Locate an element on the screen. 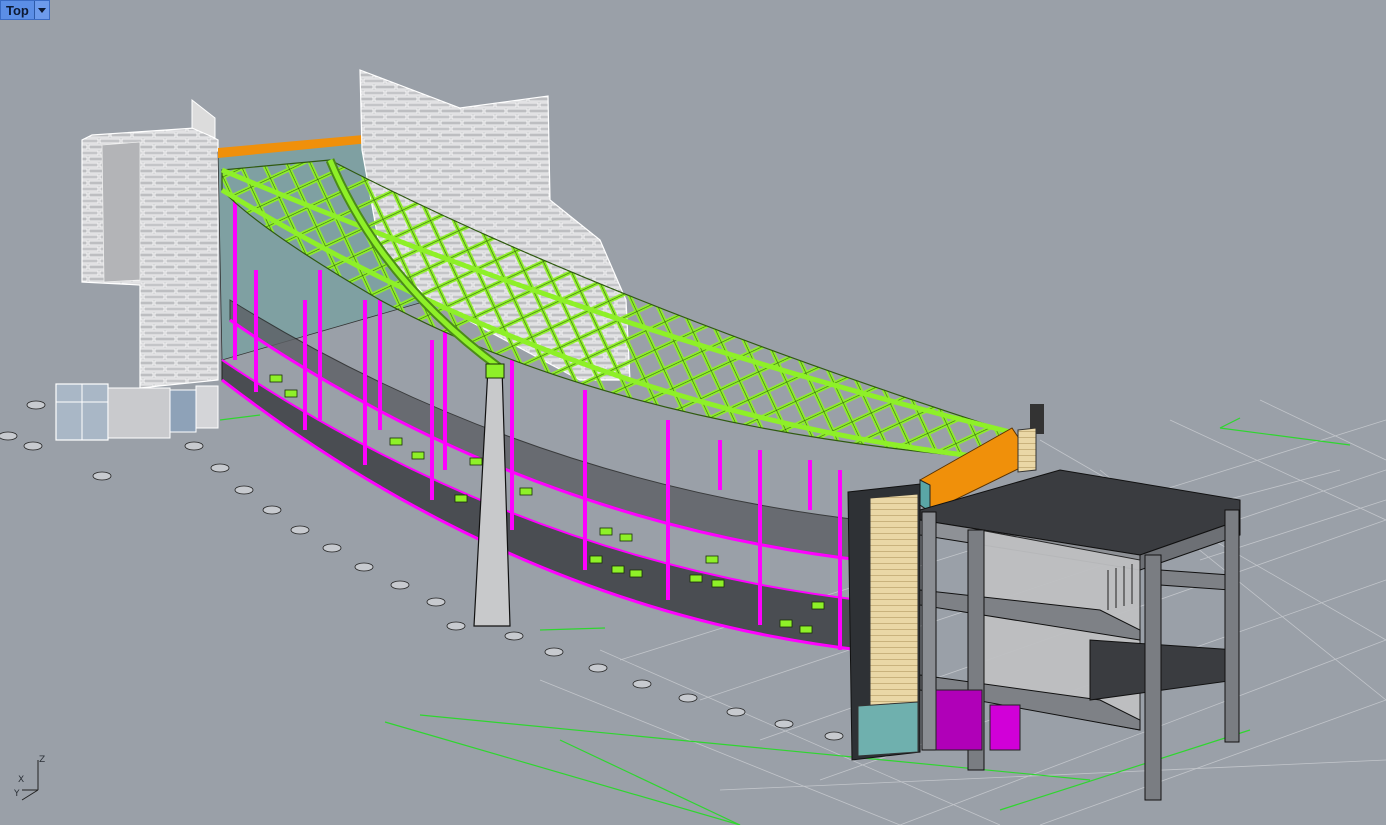  axis-z-label: Z is located at coordinates (42, 760).